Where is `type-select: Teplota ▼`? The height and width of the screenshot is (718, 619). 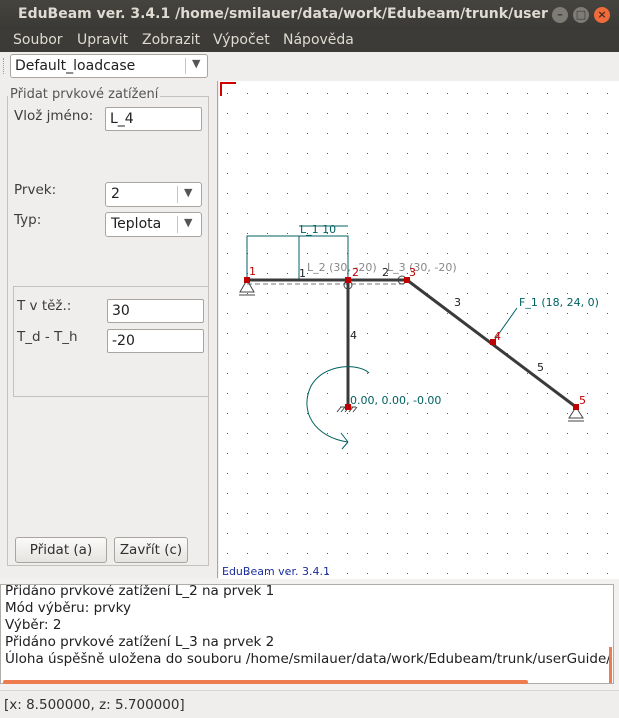 type-select: Teplota ▼ is located at coordinates (153, 224).